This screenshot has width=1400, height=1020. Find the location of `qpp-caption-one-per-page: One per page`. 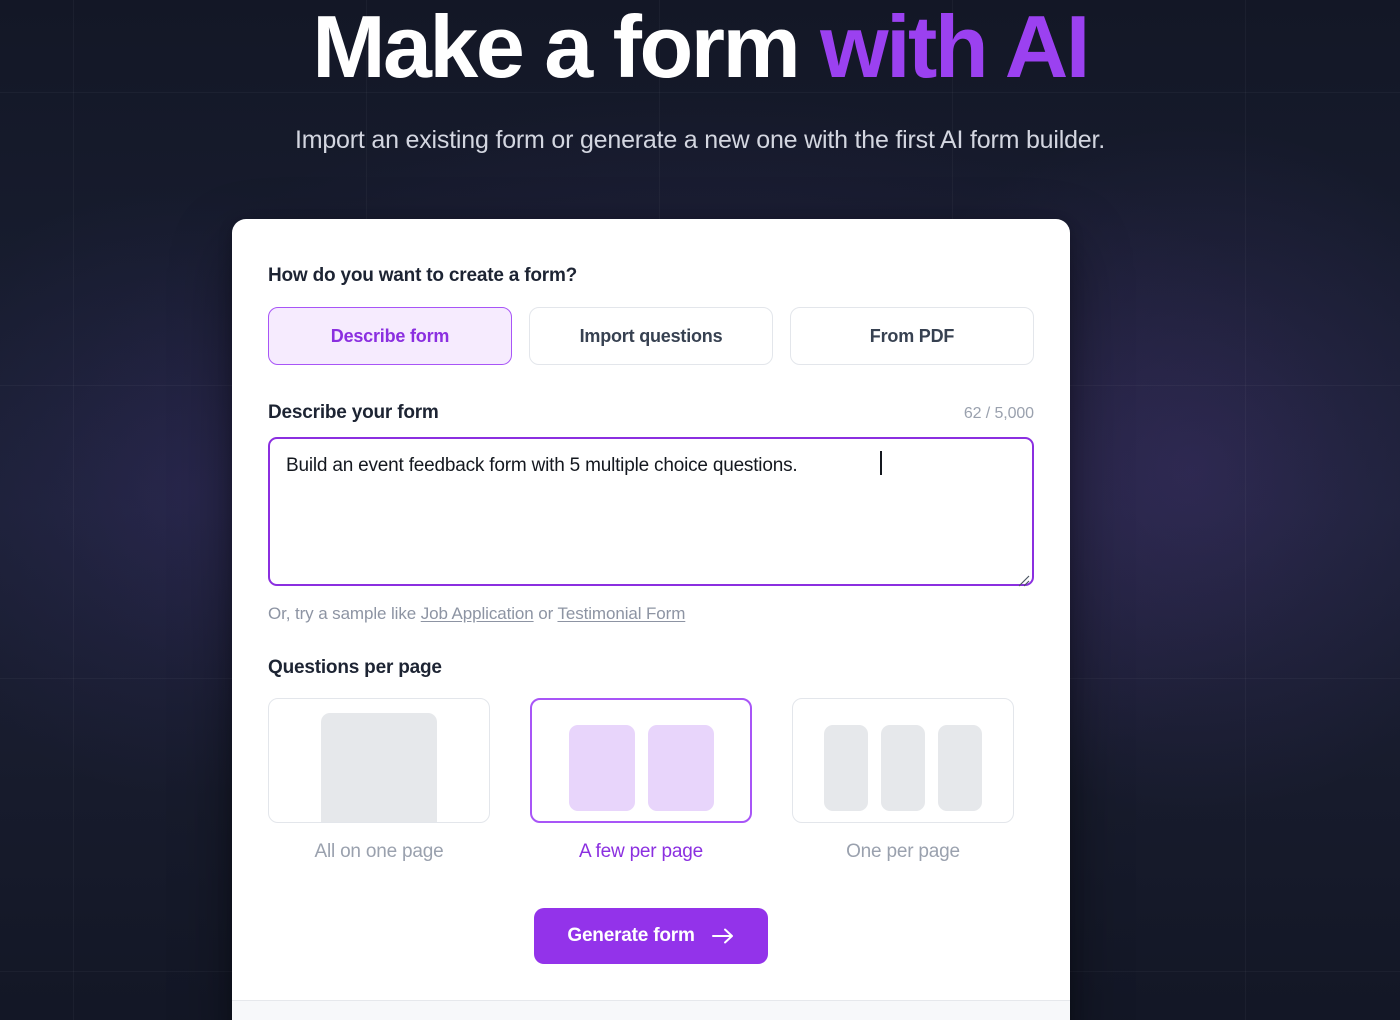

qpp-caption-one-per-page: One per page is located at coordinates (903, 851).